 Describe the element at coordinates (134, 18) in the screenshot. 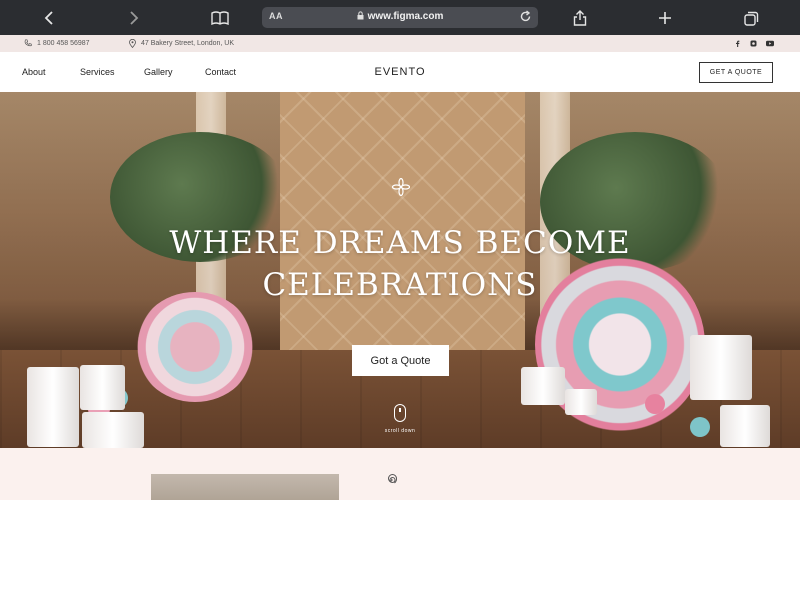

I see `forward-icon` at that location.